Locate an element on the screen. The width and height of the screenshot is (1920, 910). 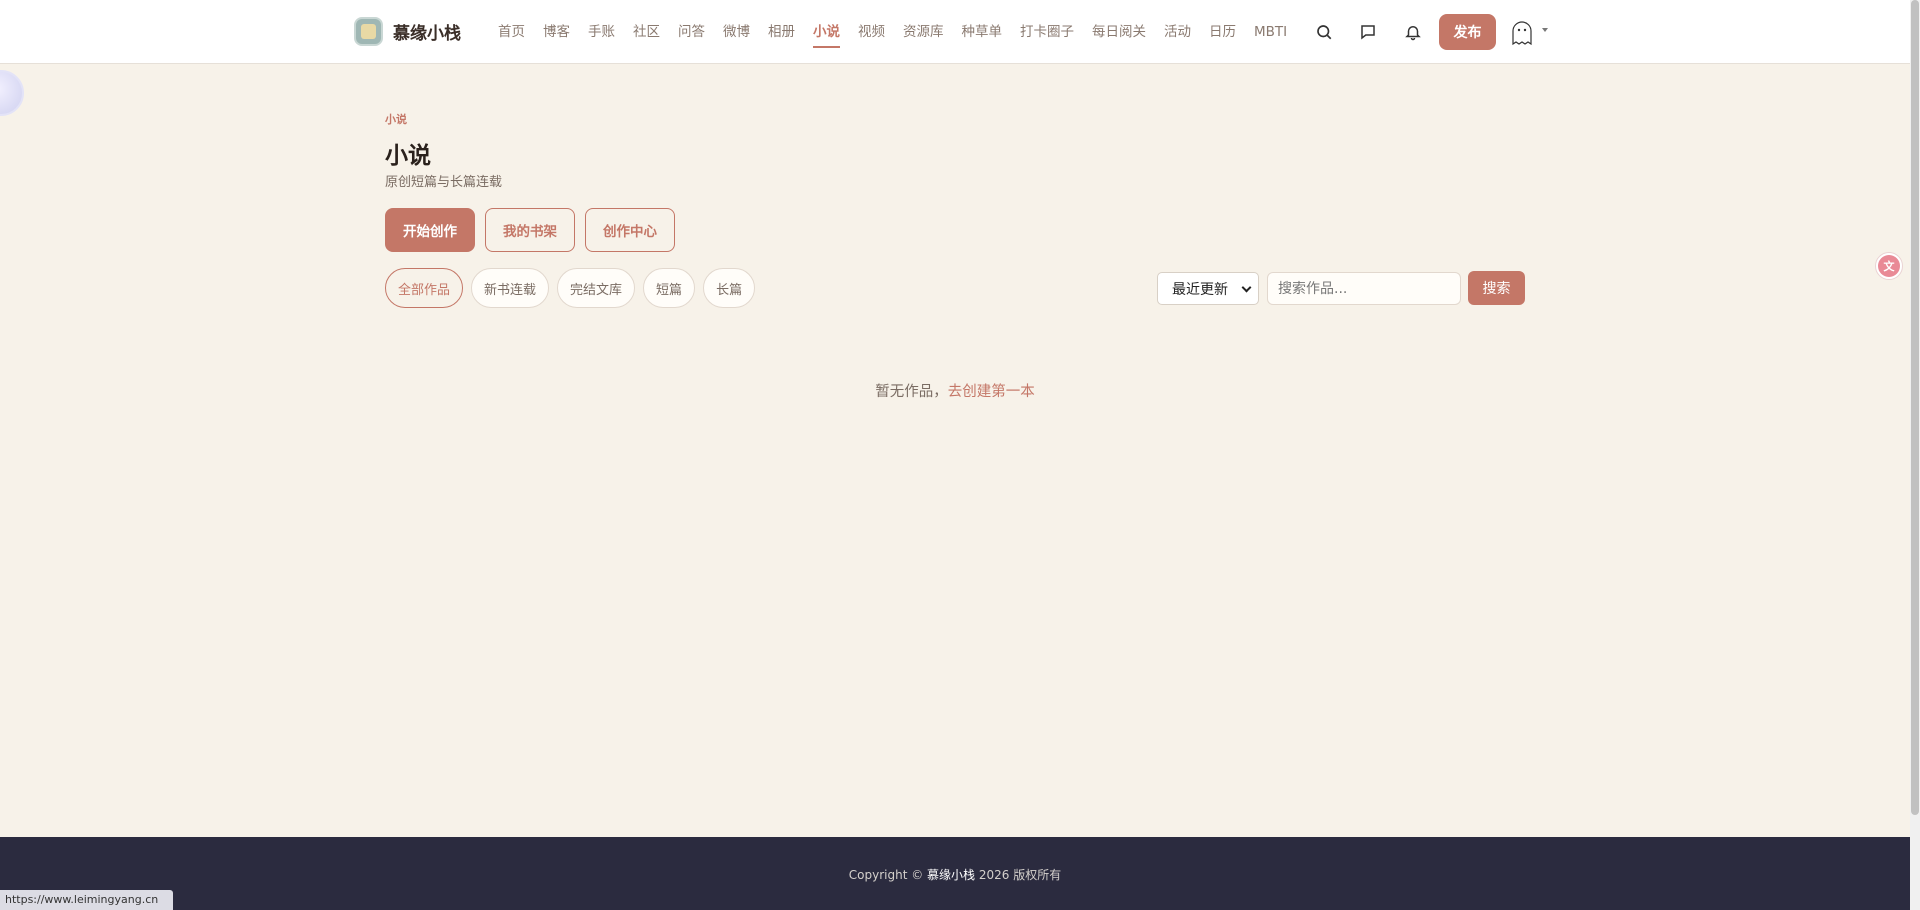
status-bar-url: https://www.leimingyang.cn is located at coordinates (86, 900).